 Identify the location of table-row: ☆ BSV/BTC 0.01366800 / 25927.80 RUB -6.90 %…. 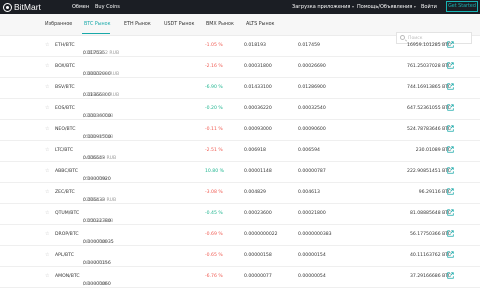
(240, 88).